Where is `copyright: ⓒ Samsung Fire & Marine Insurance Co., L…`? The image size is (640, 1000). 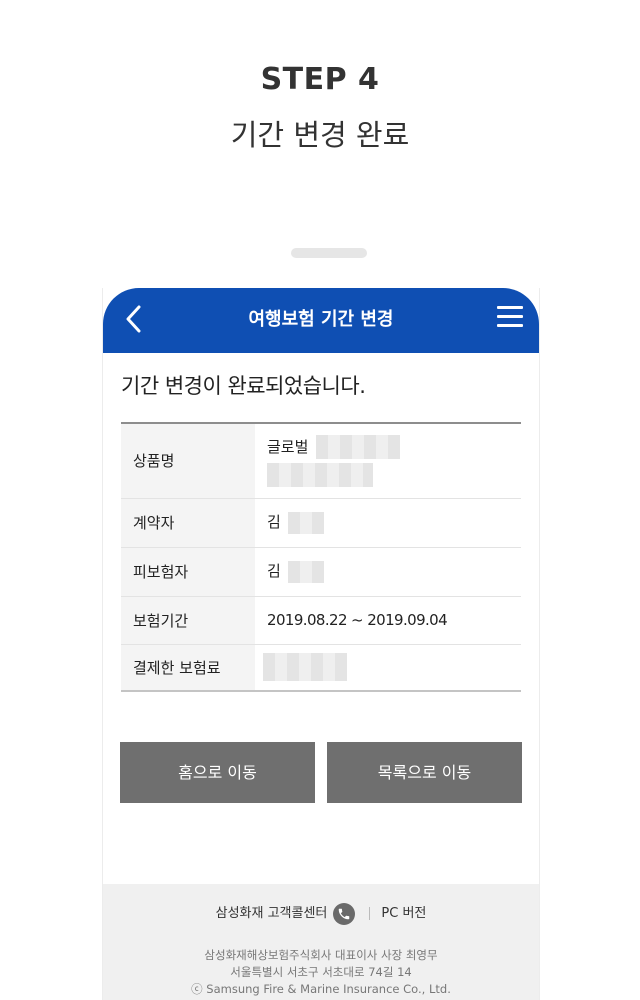 copyright: ⓒ Samsung Fire & Marine Insurance Co., L… is located at coordinates (321, 989).